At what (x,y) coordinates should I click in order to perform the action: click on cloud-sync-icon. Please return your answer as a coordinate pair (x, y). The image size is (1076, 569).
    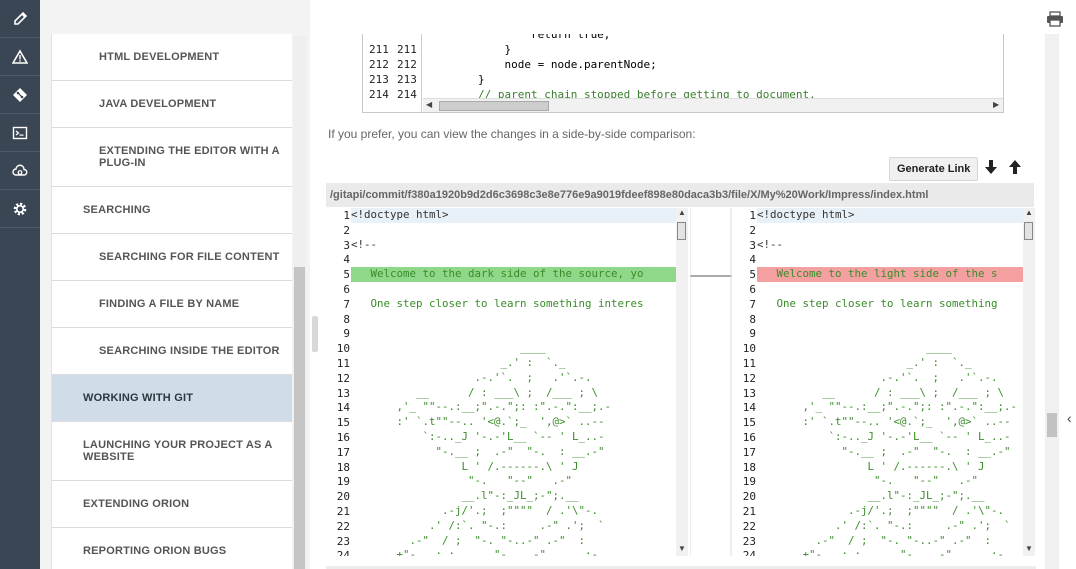
    Looking at the image, I should click on (20, 170).